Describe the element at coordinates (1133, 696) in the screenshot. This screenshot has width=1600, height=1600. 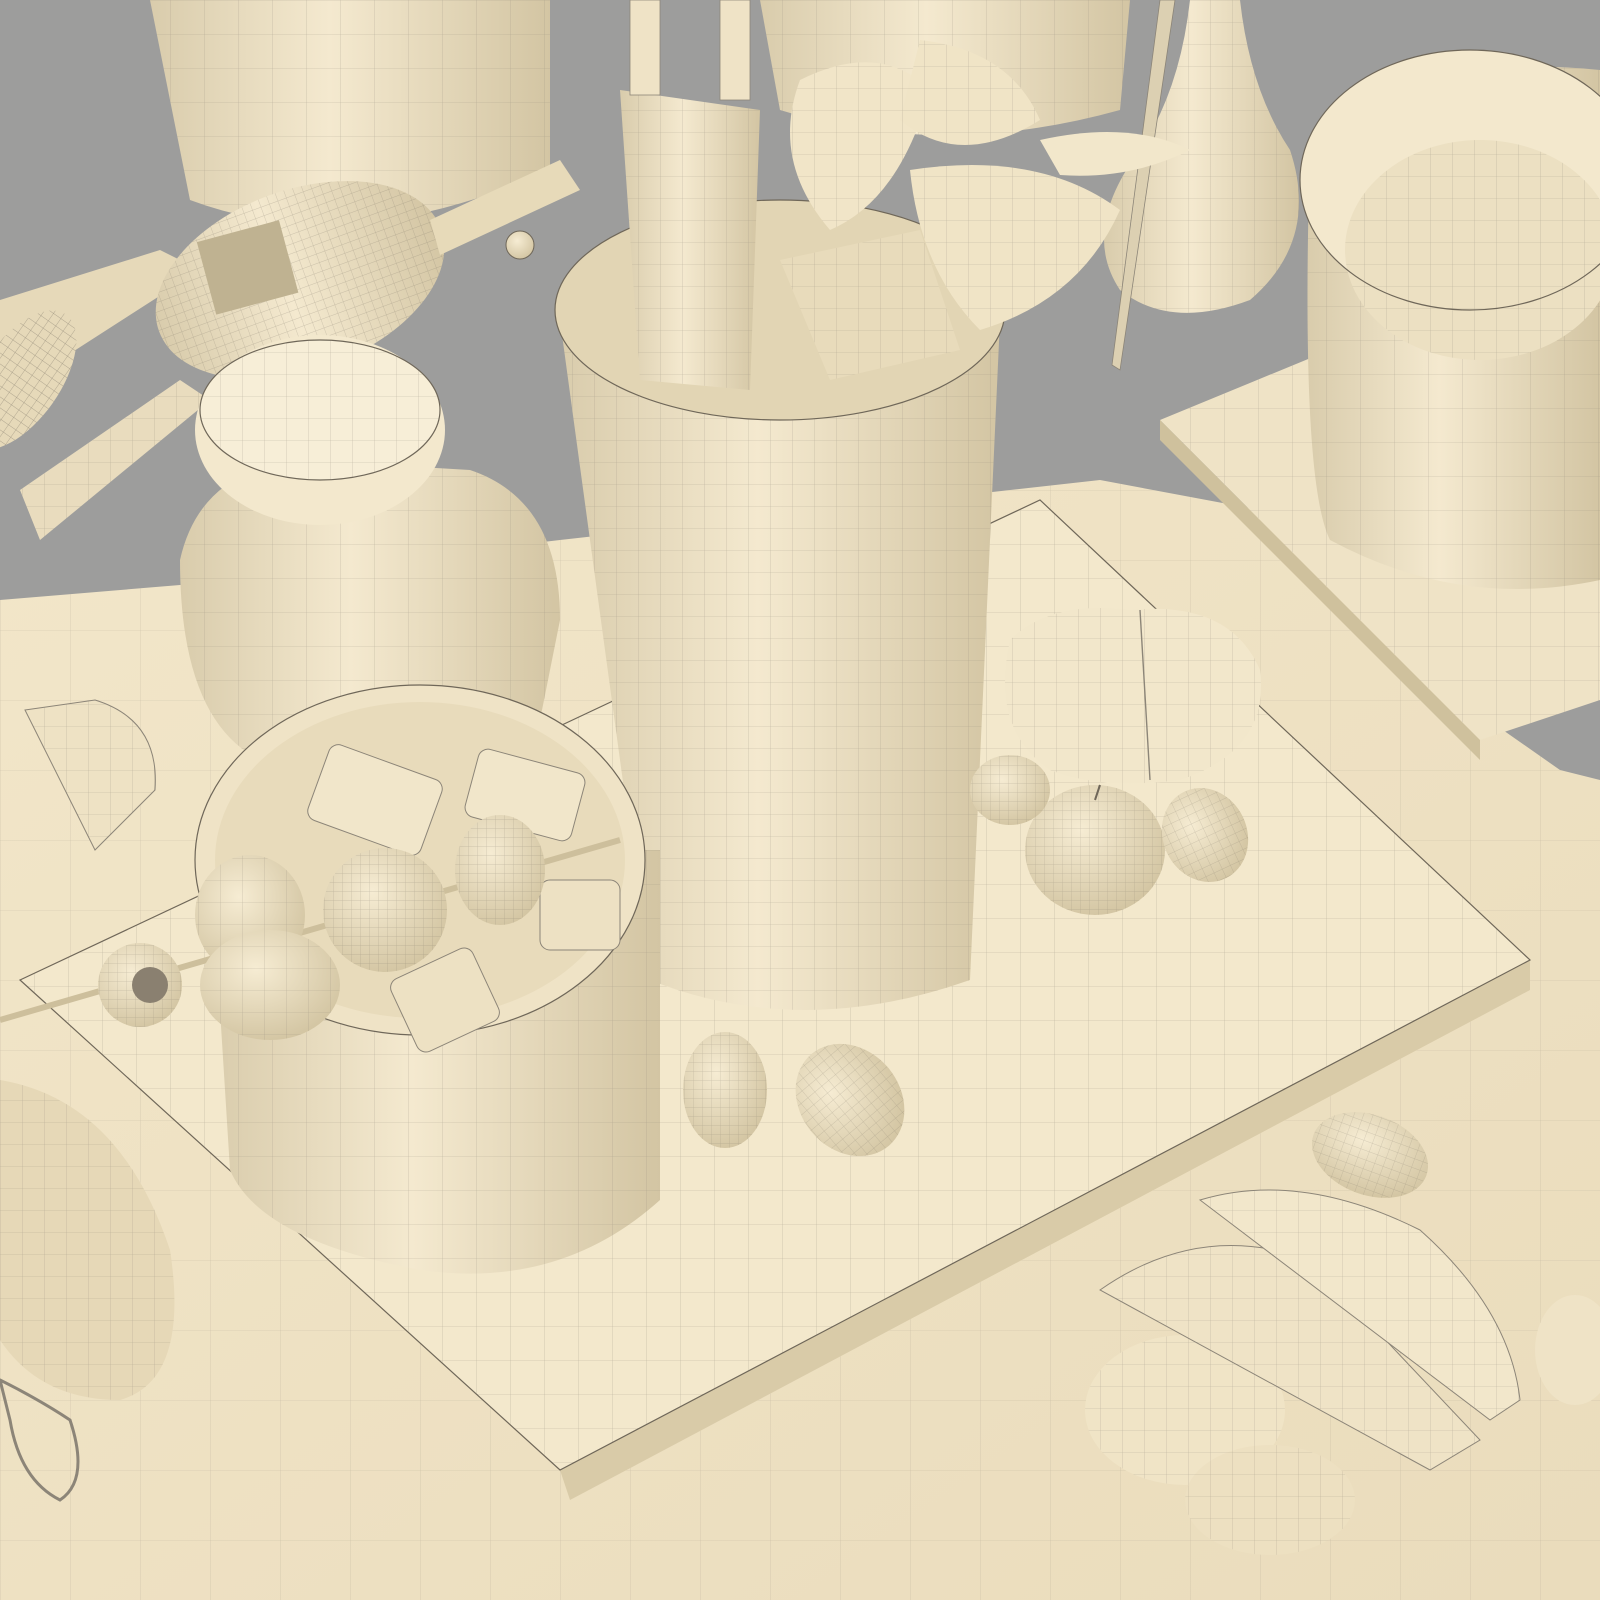
I see `apple-half` at that location.